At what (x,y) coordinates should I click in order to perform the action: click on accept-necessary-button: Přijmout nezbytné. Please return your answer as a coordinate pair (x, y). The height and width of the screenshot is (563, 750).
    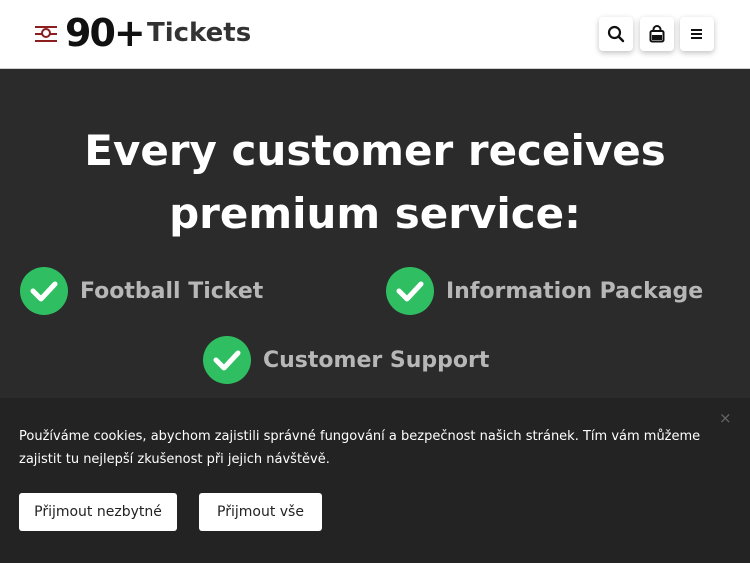
    Looking at the image, I should click on (98, 512).